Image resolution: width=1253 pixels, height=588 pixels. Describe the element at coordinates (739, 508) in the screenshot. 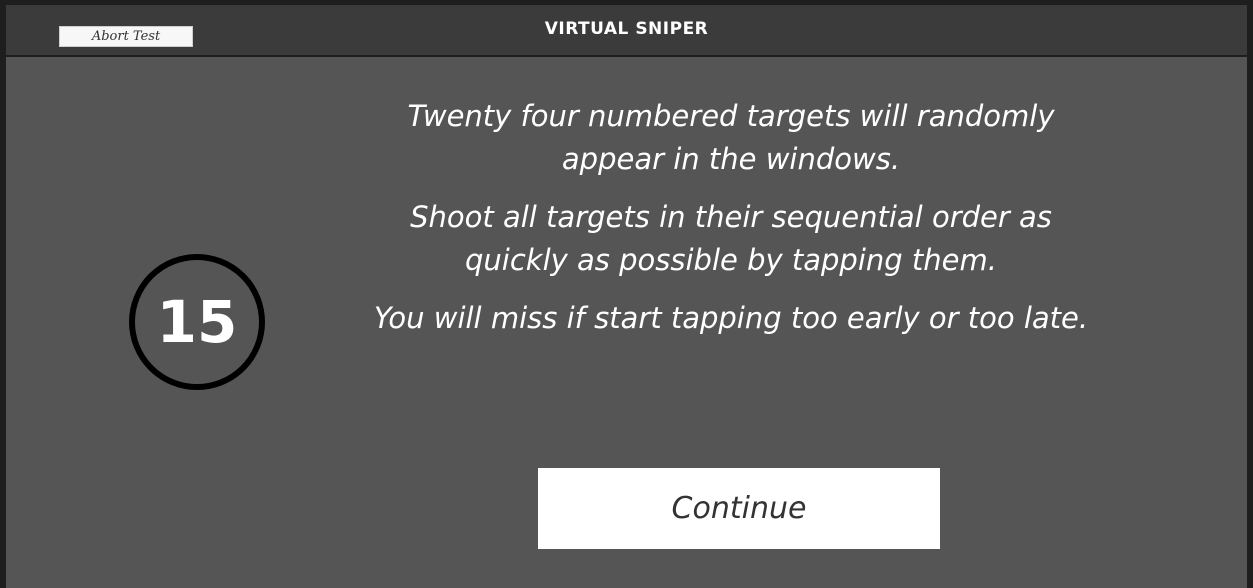

I see `continue-button: Continue` at that location.